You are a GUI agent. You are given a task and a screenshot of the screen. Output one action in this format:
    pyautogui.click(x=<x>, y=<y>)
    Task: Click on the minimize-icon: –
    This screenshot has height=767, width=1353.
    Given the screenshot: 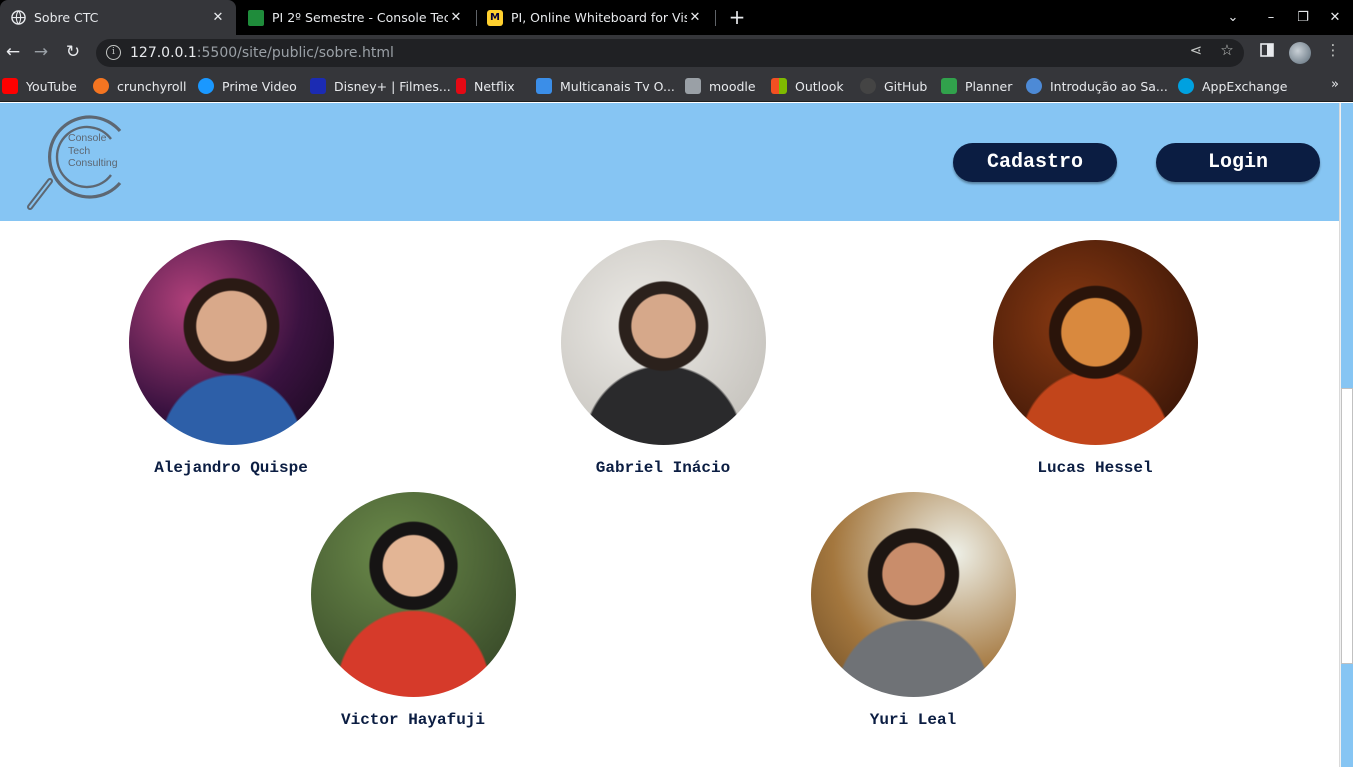 What is the action you would take?
    pyautogui.click(x=1271, y=17)
    